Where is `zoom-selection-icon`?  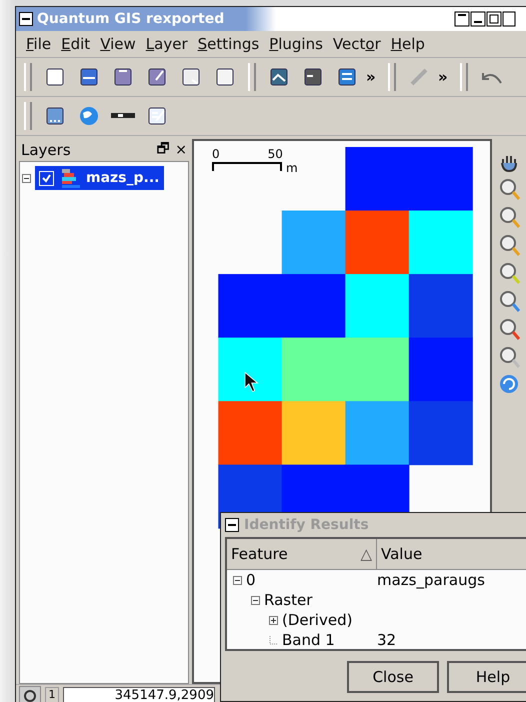 zoom-selection-icon is located at coordinates (509, 301).